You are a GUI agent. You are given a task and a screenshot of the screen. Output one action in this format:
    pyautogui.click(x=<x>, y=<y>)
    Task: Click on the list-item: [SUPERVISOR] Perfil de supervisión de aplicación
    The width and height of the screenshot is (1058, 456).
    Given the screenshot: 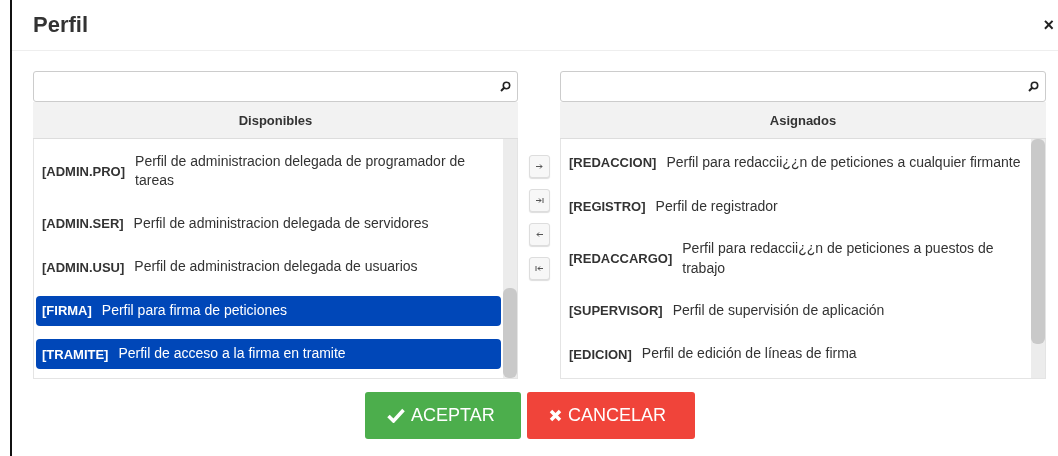 What is the action you would take?
    pyautogui.click(x=796, y=310)
    